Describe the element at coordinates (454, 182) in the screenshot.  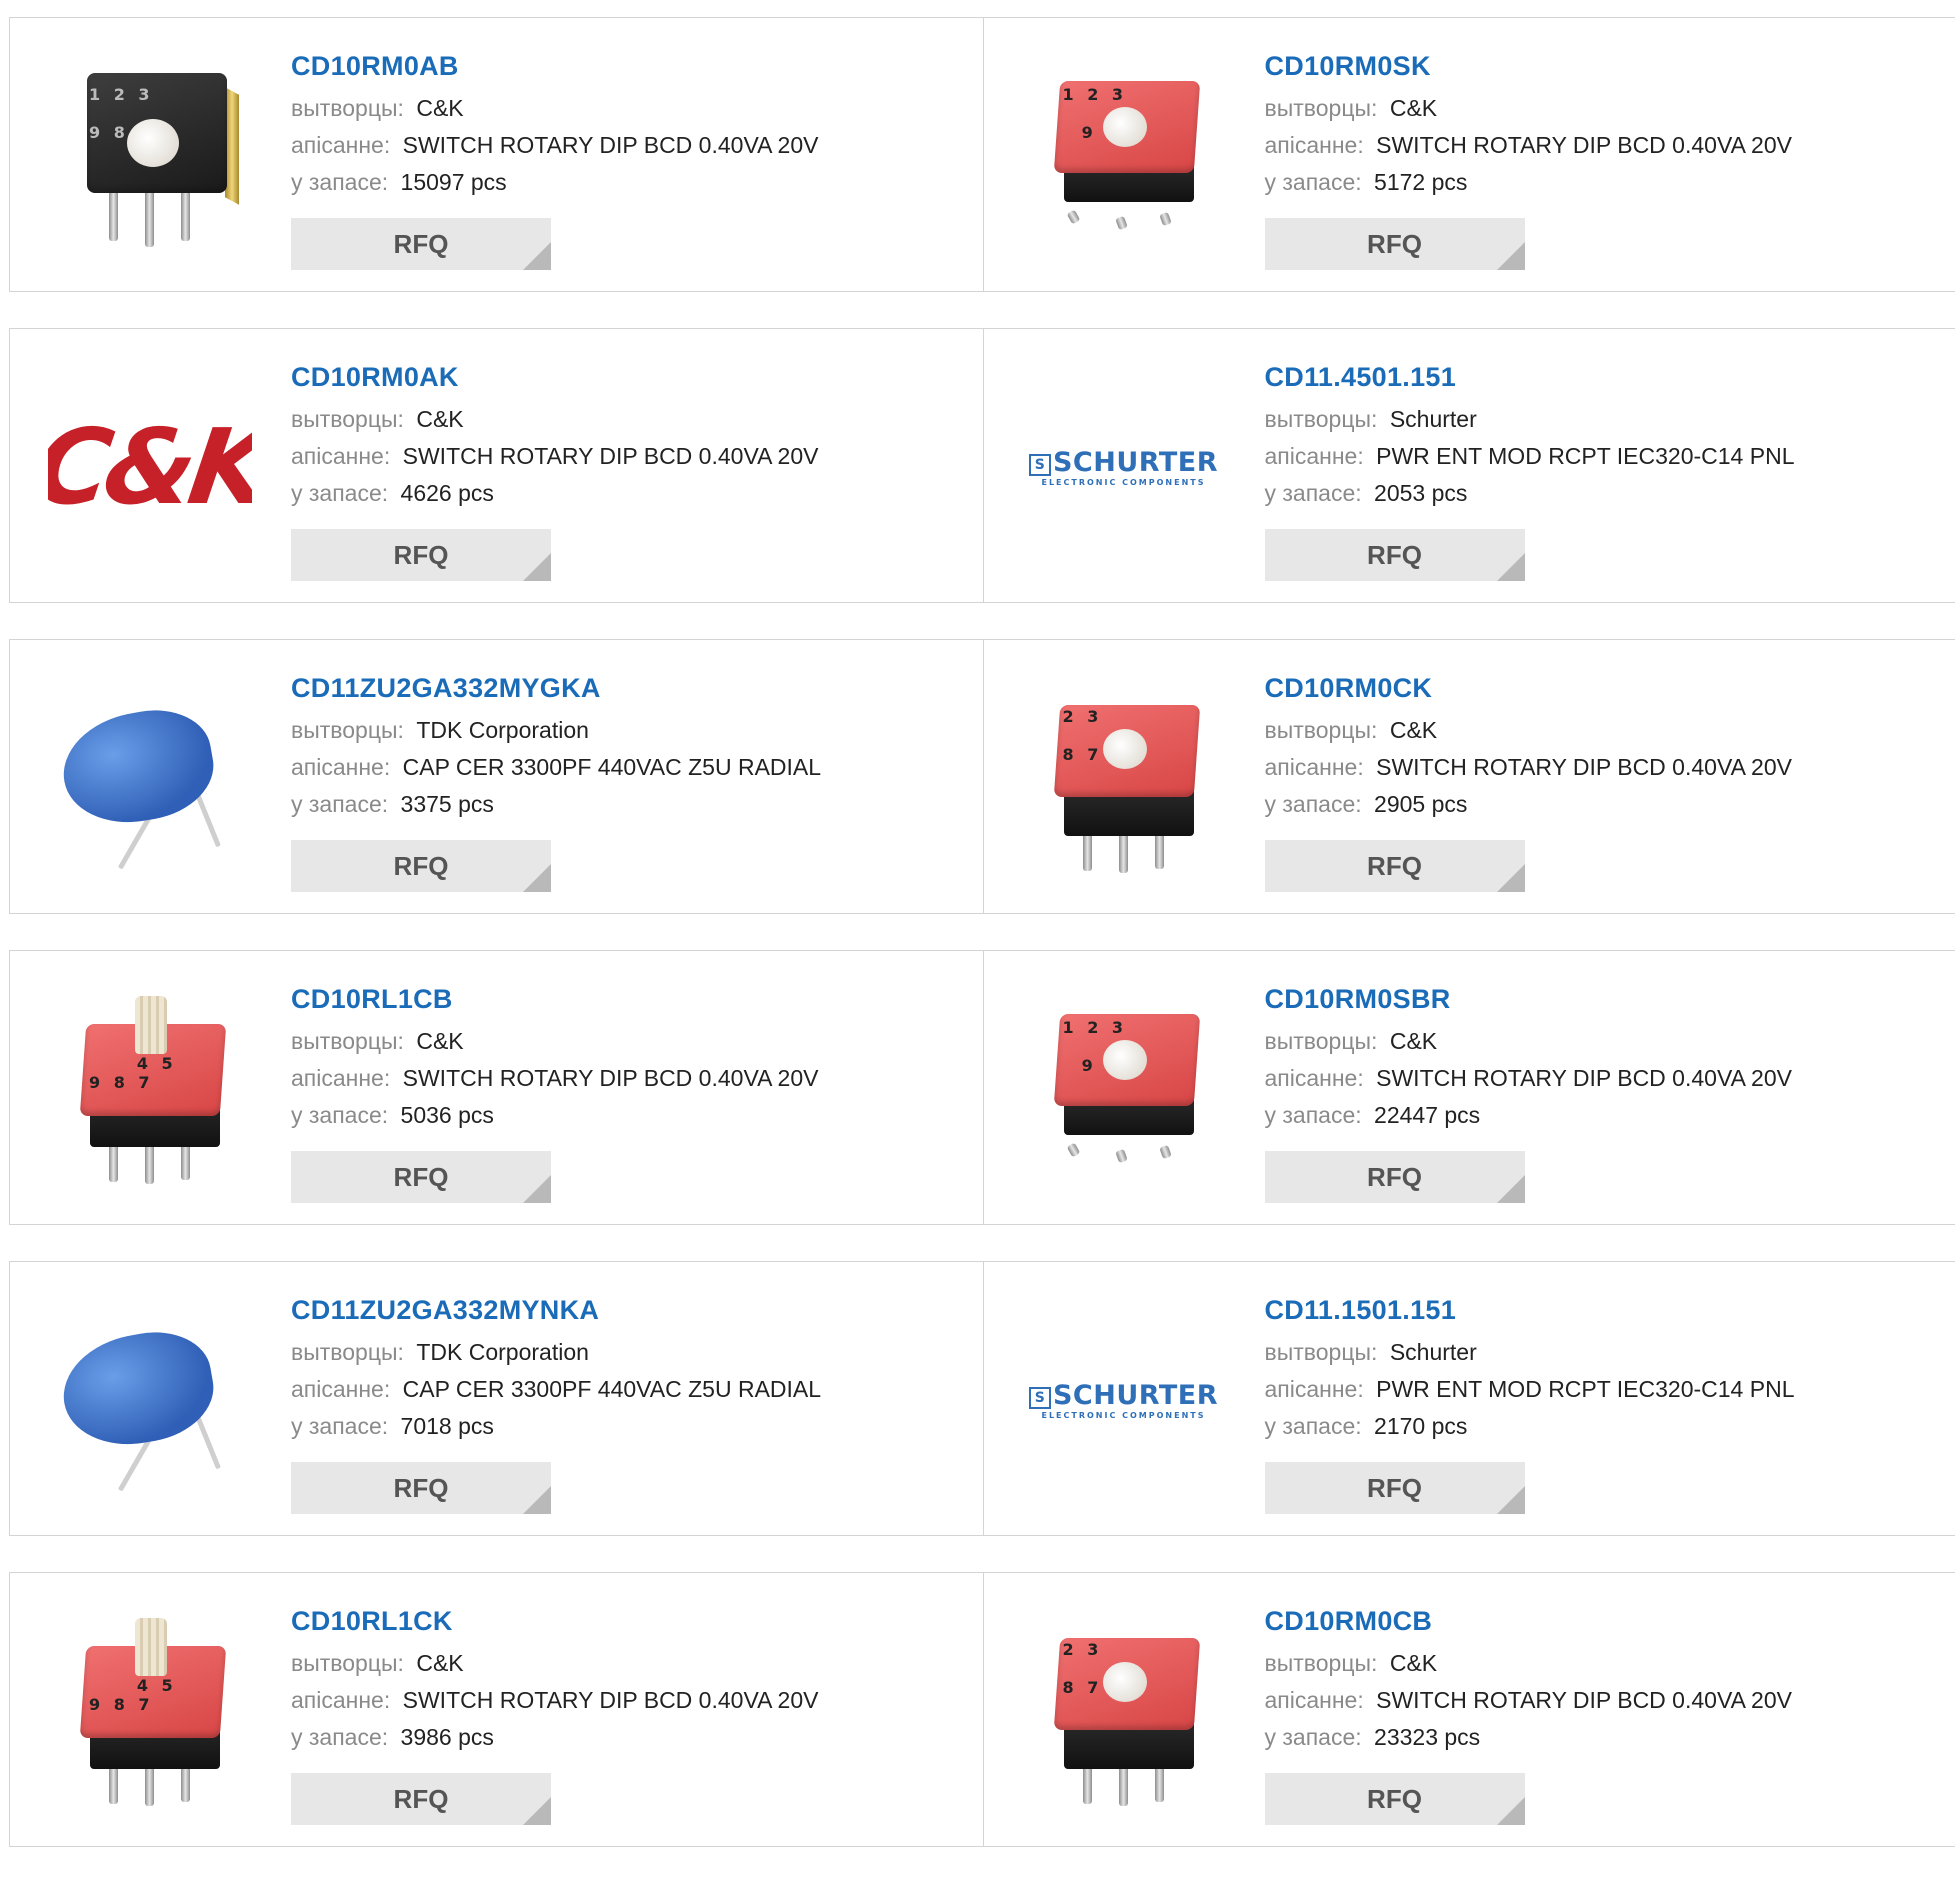
I see `stock-value: 15097 pcs` at that location.